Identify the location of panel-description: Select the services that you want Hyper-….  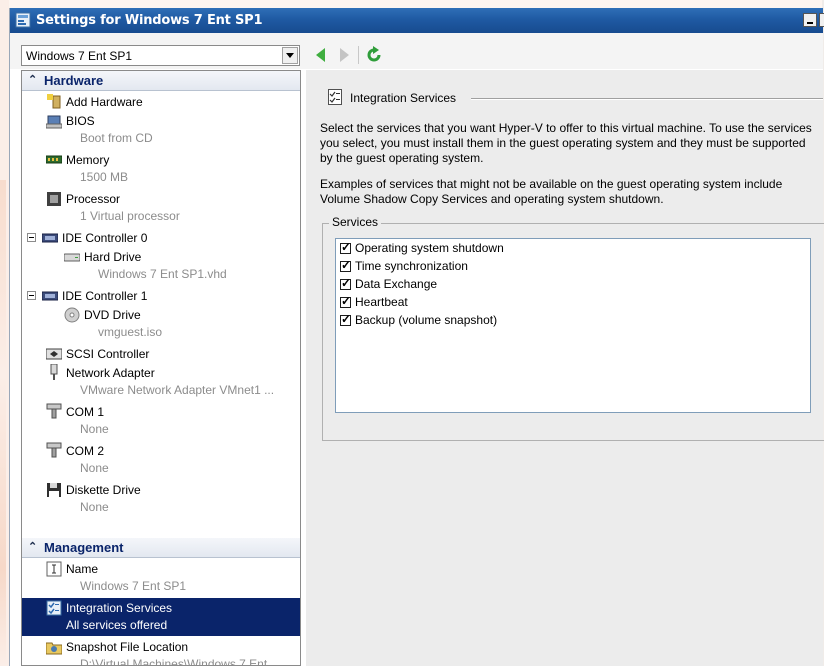
(566, 143).